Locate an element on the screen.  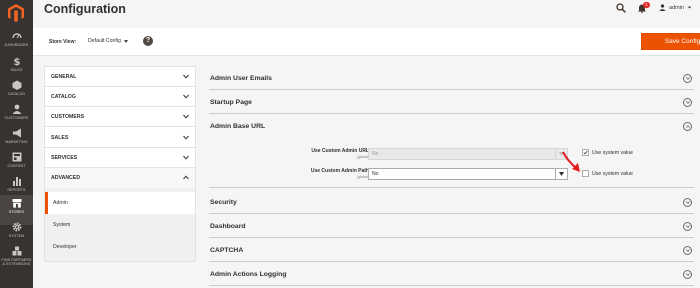
notification-count-badge: 1 is located at coordinates (646, 5).